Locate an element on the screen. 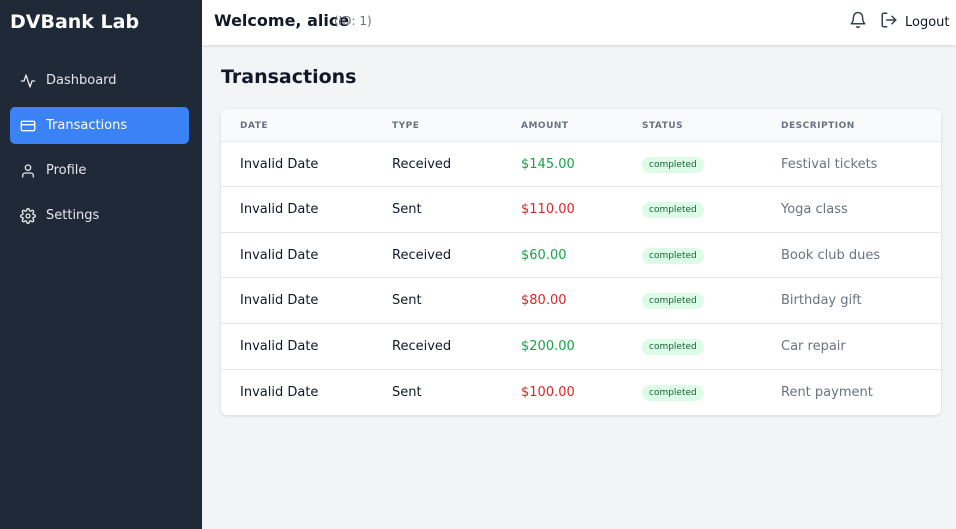  sidebar-item-label: Settings is located at coordinates (73, 215).